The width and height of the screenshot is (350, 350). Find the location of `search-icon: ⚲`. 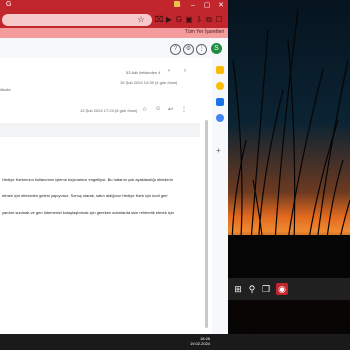

search-icon: ⚲ is located at coordinates (252, 289).